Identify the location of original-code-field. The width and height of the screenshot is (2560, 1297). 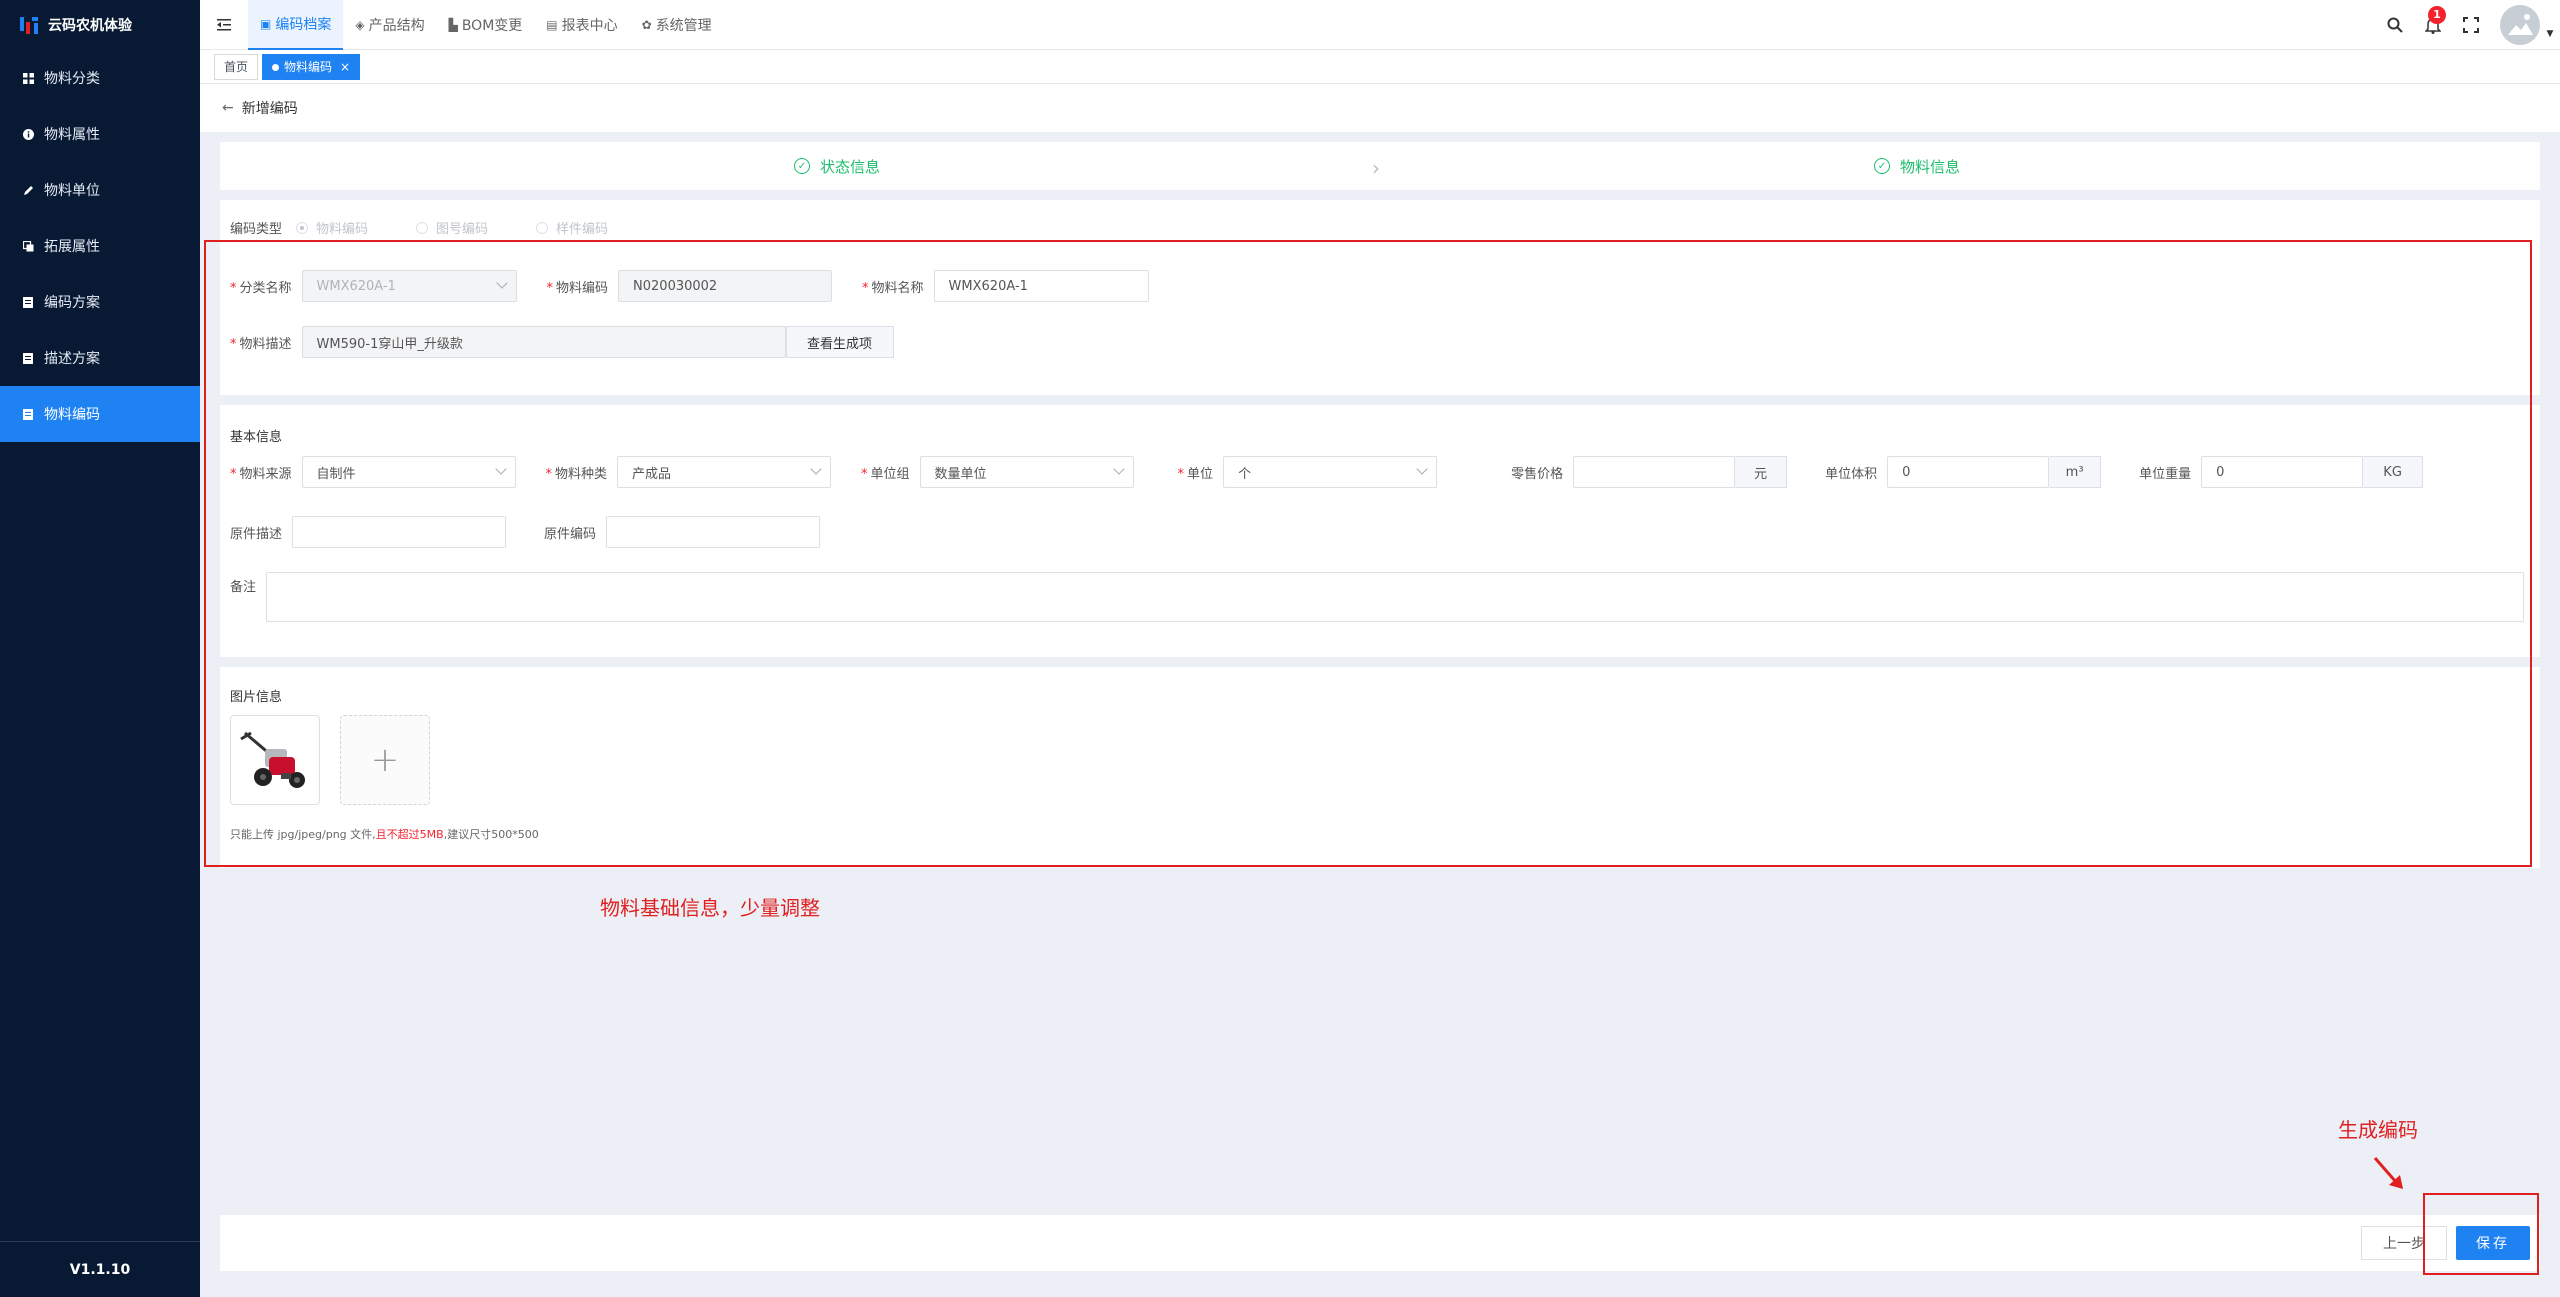
(713, 532).